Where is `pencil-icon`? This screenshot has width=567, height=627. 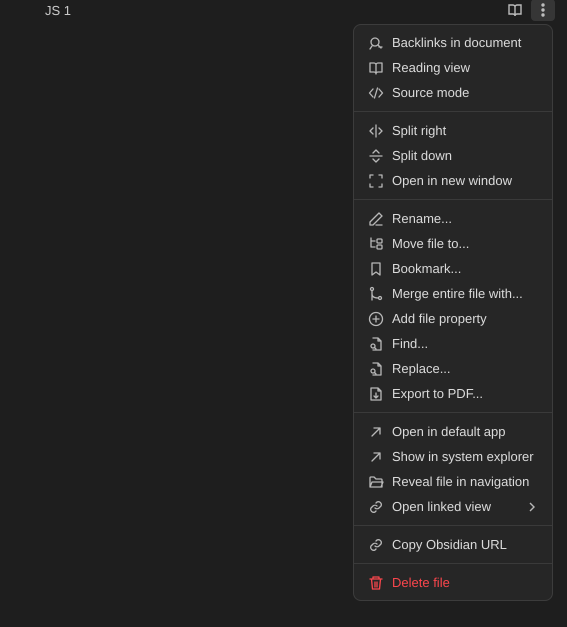 pencil-icon is located at coordinates (376, 218).